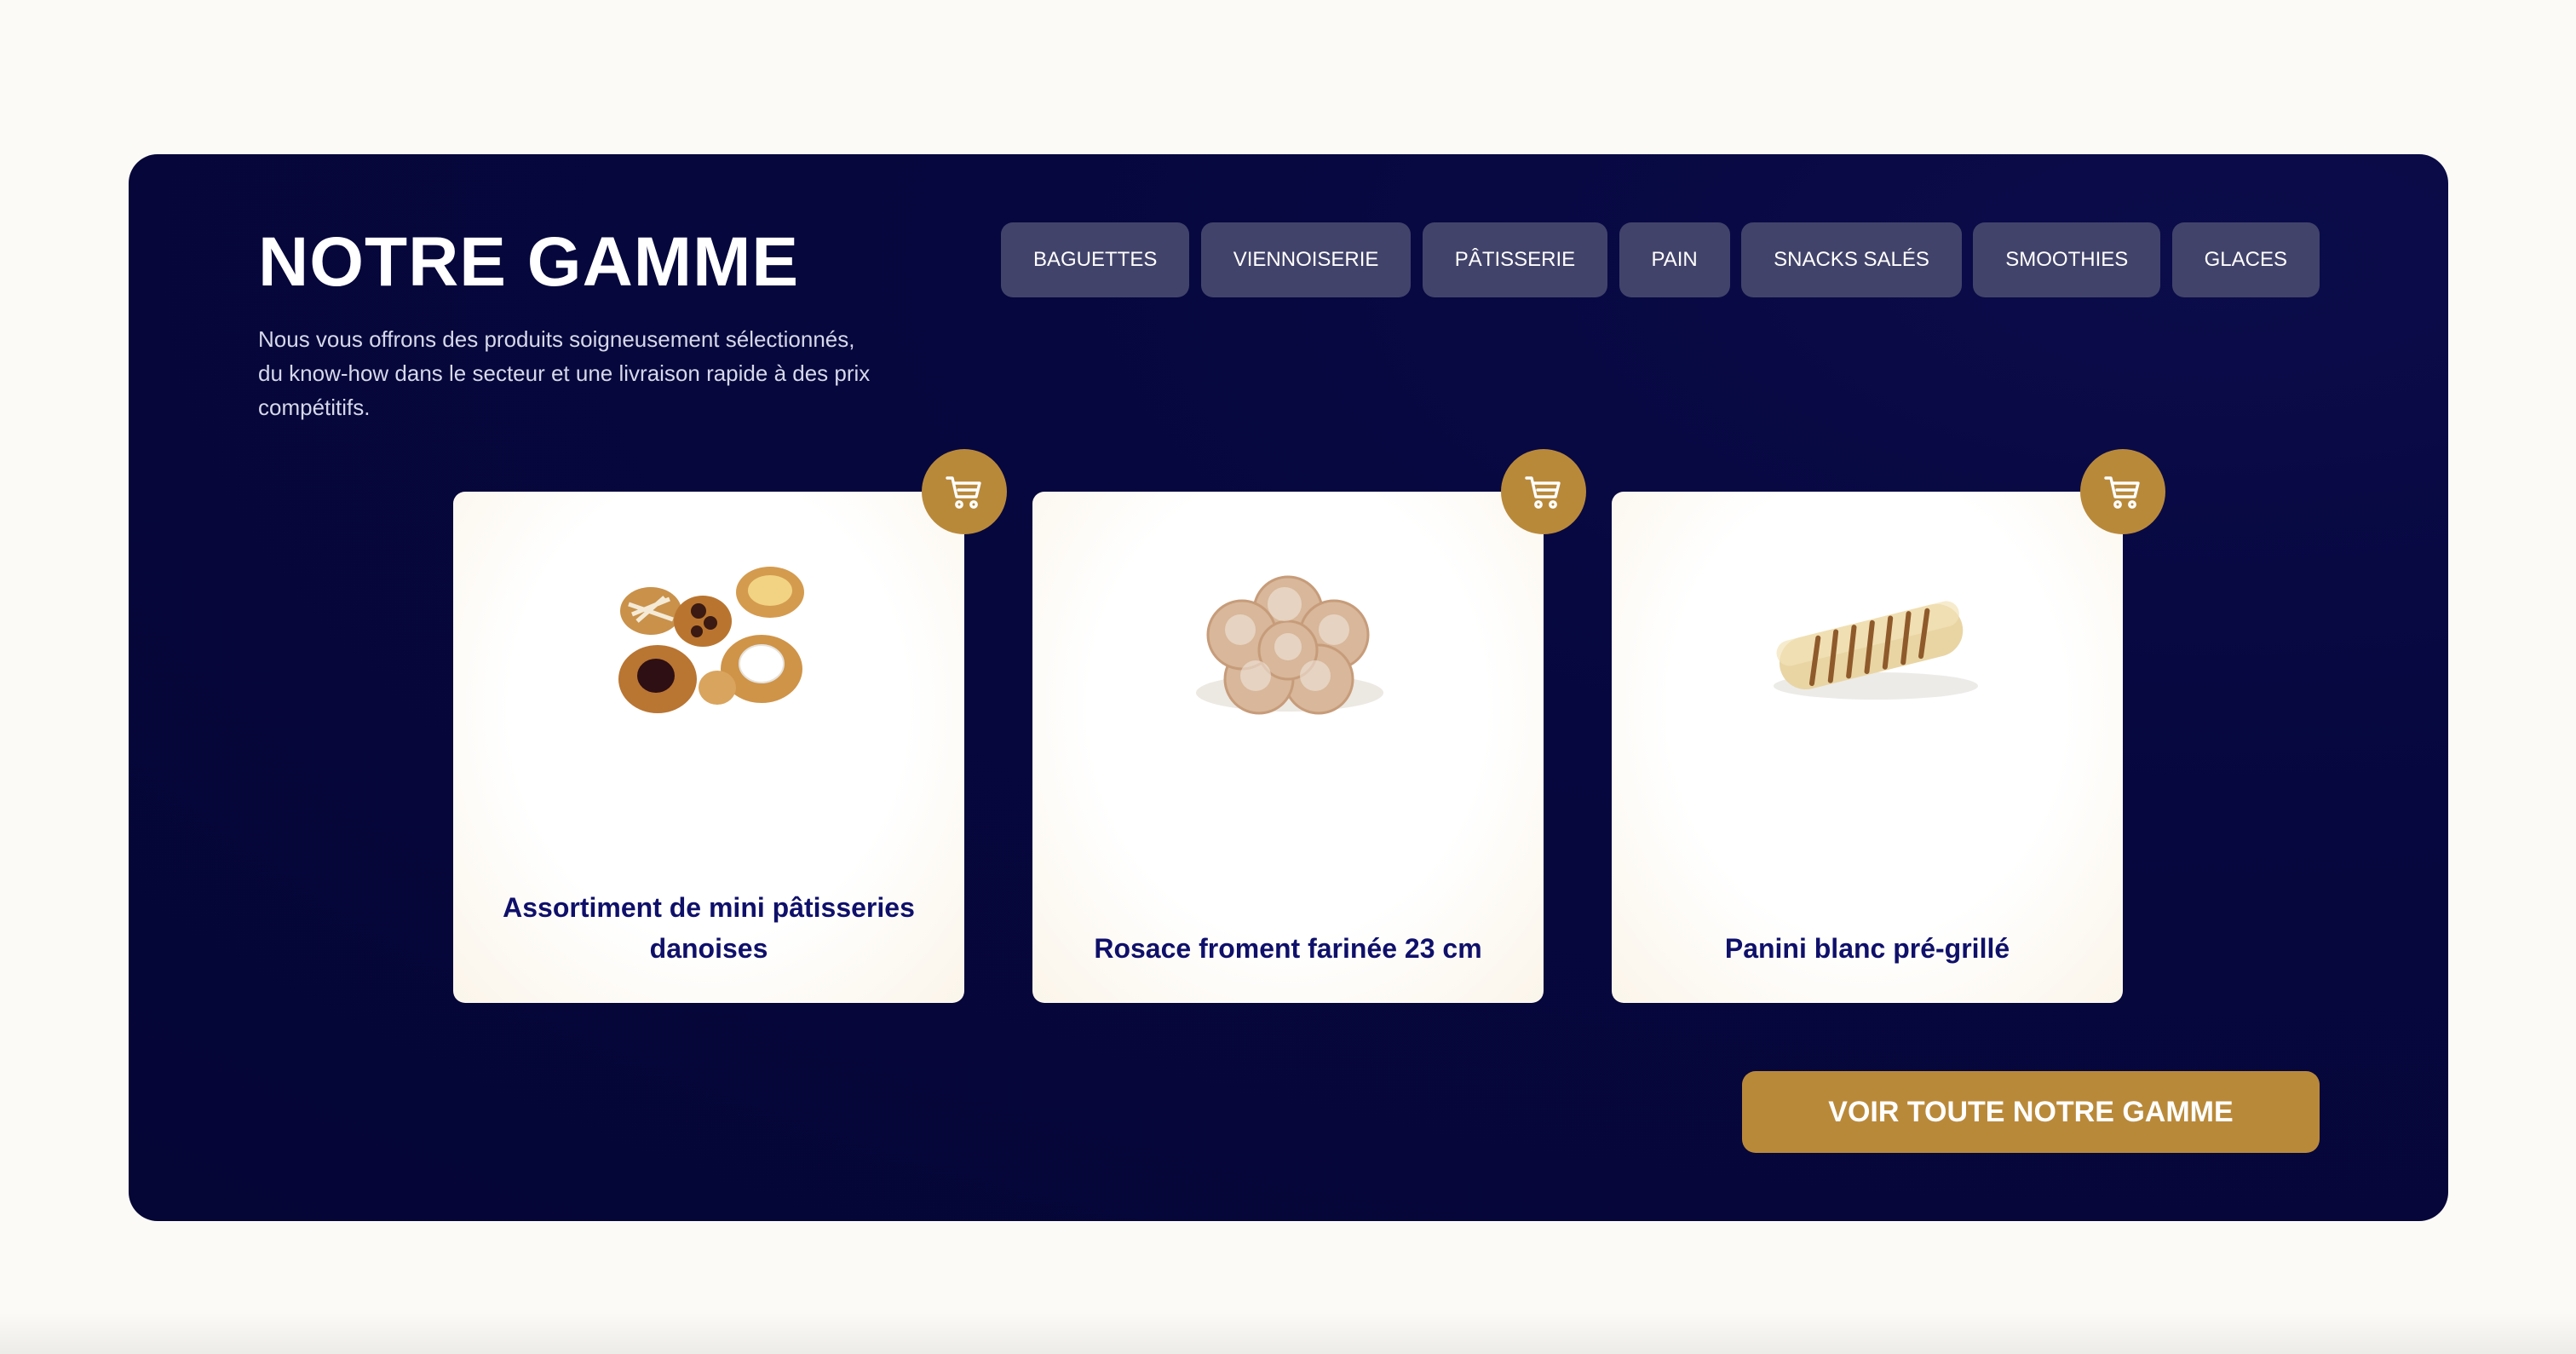 The width and height of the screenshot is (2576, 1354). What do you see at coordinates (1675, 259) in the screenshot?
I see `tab-pain: PAIN` at bounding box center [1675, 259].